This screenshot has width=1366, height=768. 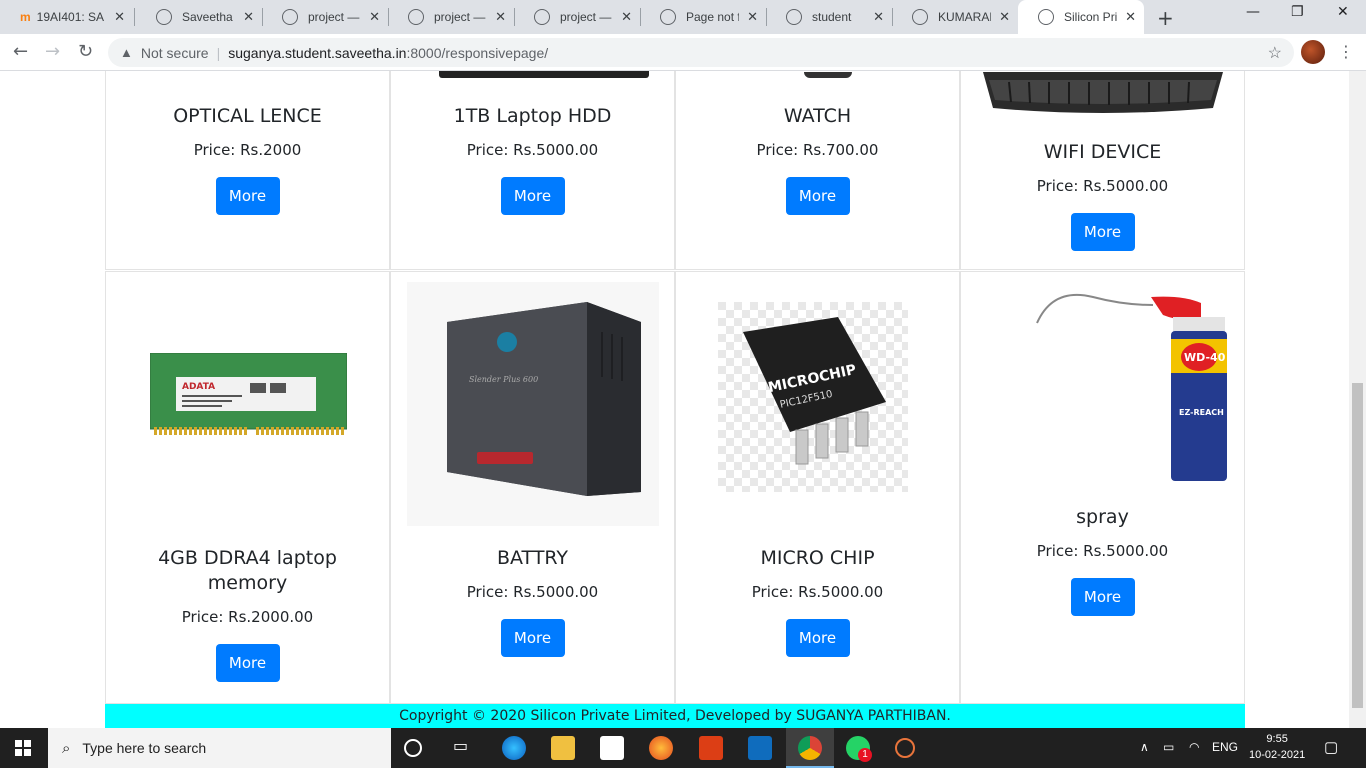 I want to click on system-clock: 9:55 10-02-2021, so click(x=1277, y=747).